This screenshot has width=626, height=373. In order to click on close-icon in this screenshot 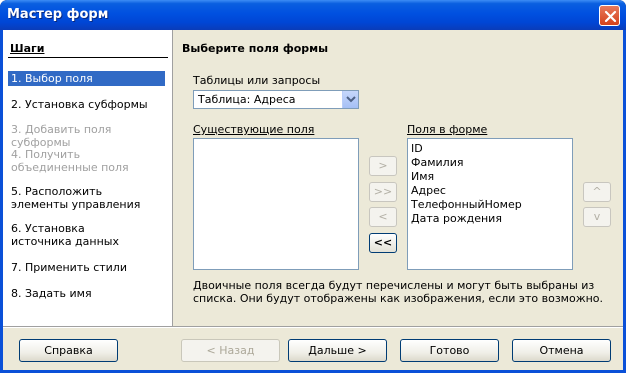, I will do `click(610, 16)`.